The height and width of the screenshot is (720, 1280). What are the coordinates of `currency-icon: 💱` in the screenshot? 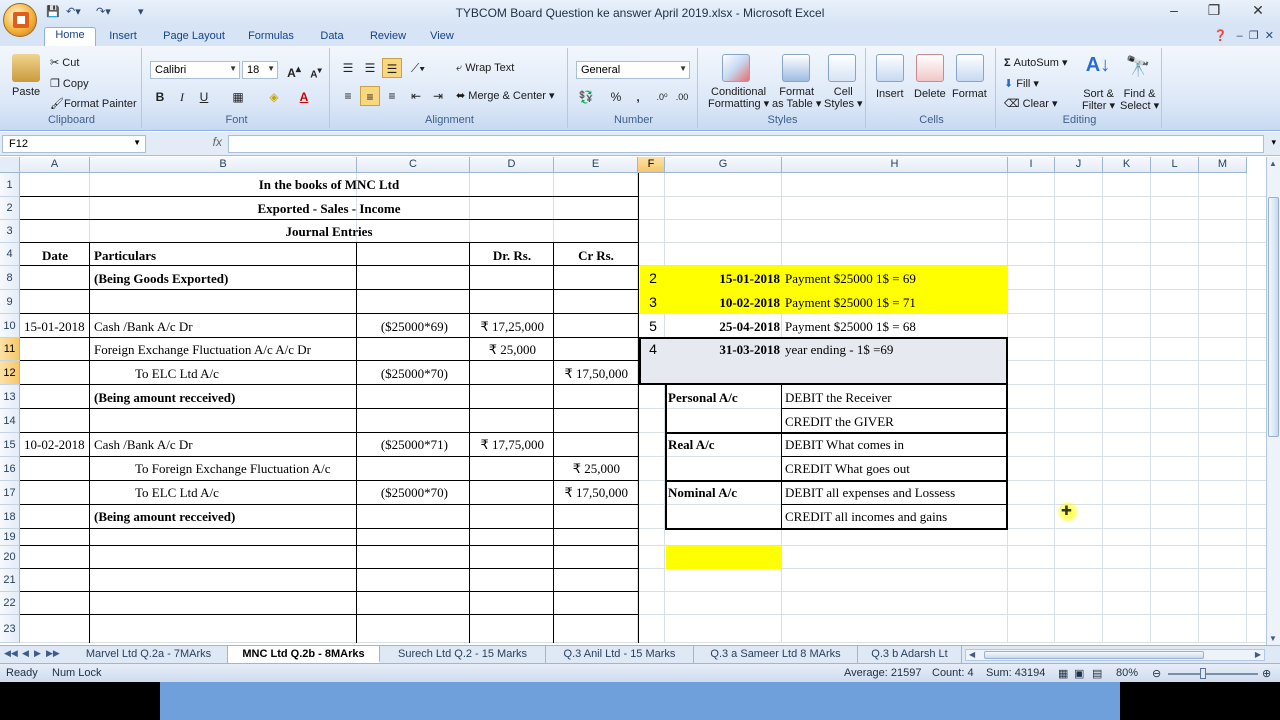 It's located at (586, 97).